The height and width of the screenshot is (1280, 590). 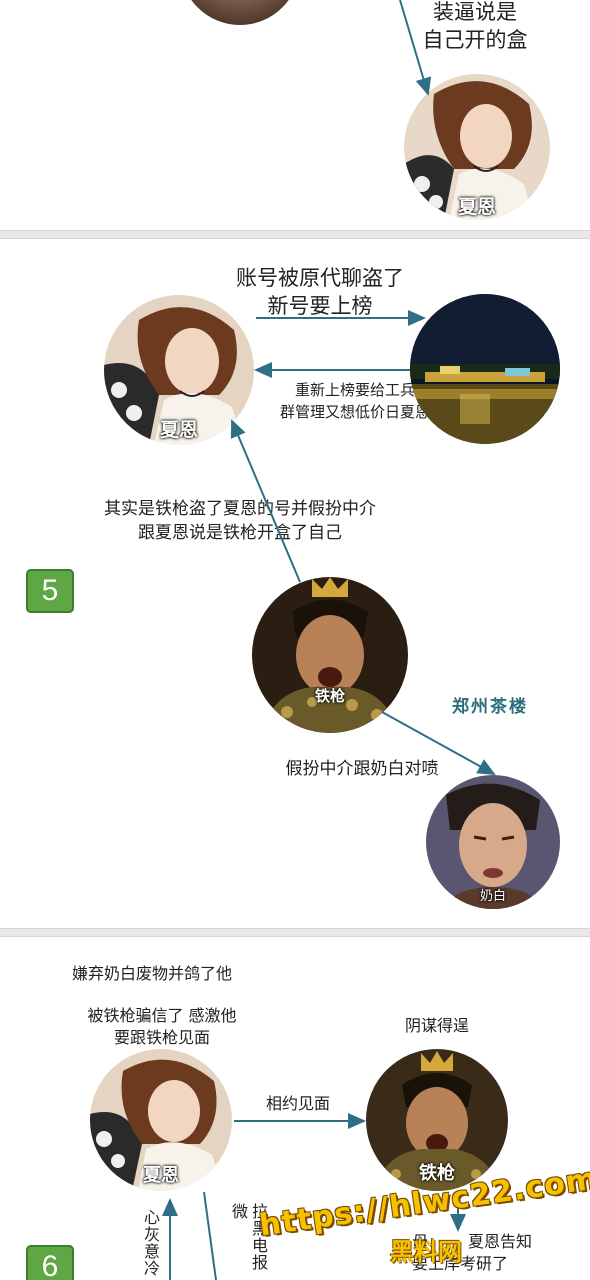 I want to click on watermark-site: 黑料网, so click(x=426, y=1252).